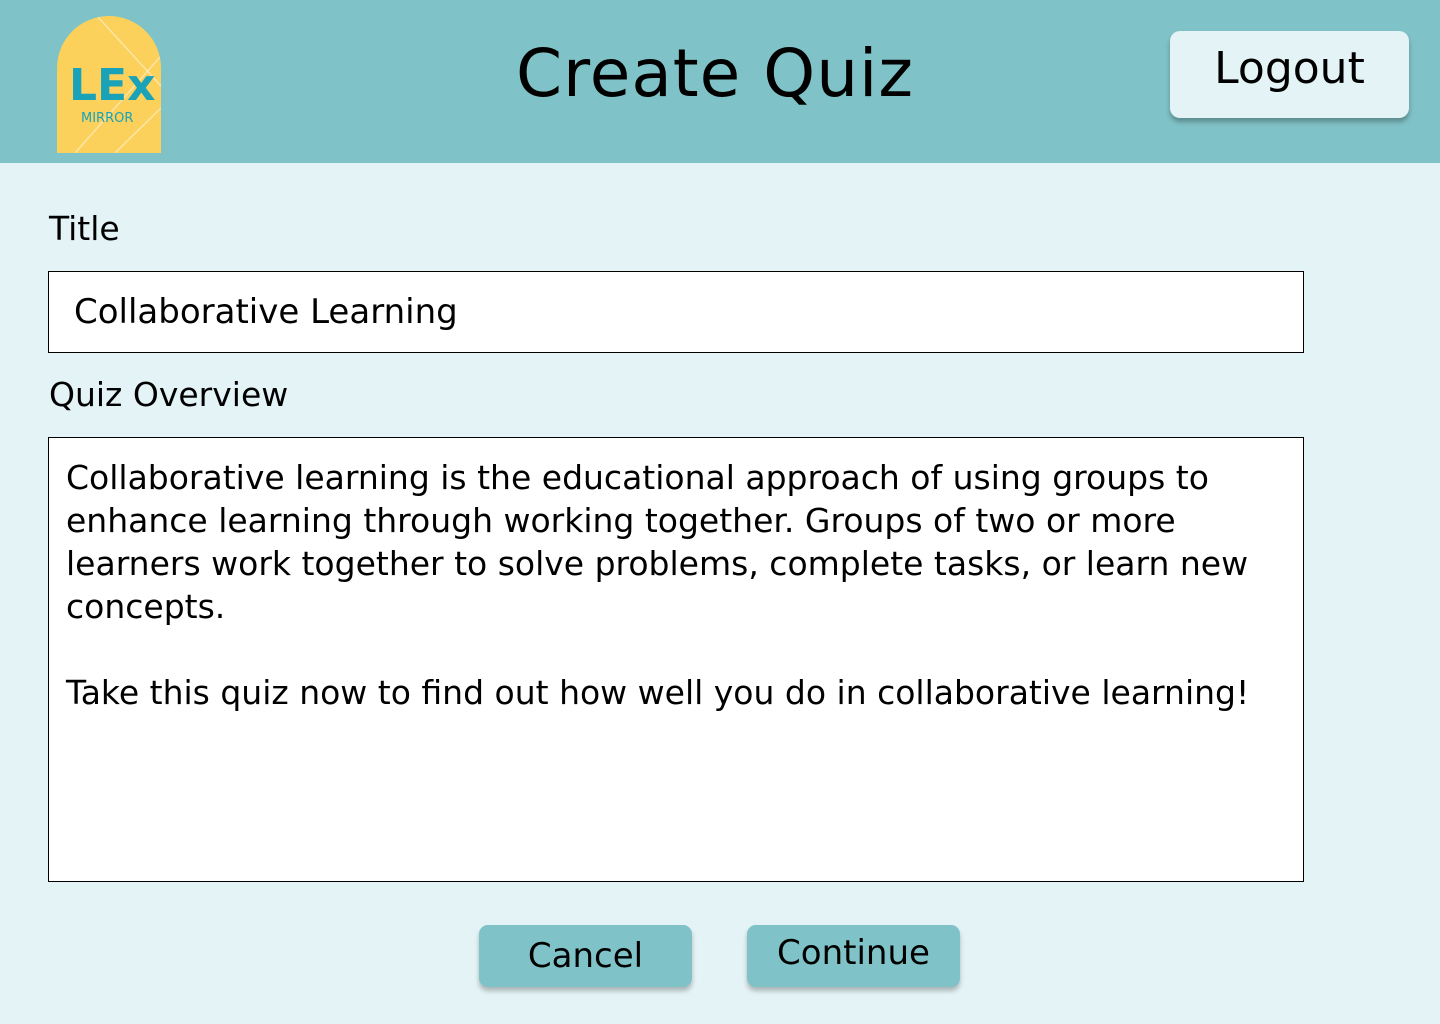 The height and width of the screenshot is (1024, 1440). What do you see at coordinates (1289, 74) in the screenshot?
I see `logout-button: Logout` at bounding box center [1289, 74].